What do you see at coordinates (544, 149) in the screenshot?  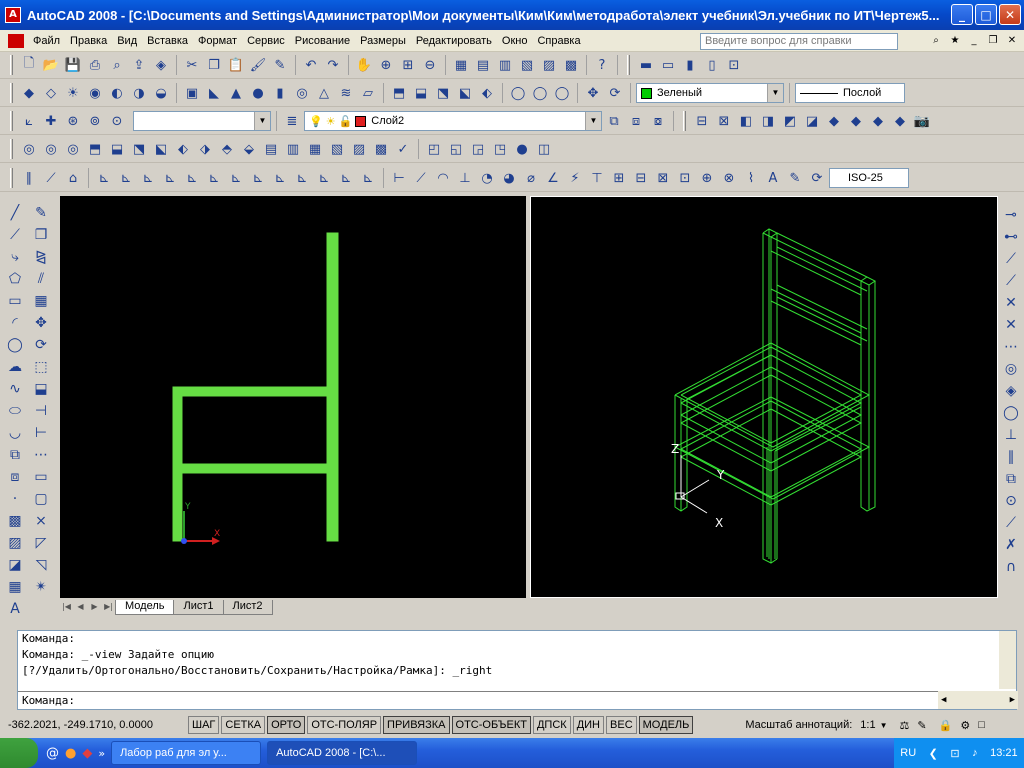 I see `visual-style-manager-icon: ◫` at bounding box center [544, 149].